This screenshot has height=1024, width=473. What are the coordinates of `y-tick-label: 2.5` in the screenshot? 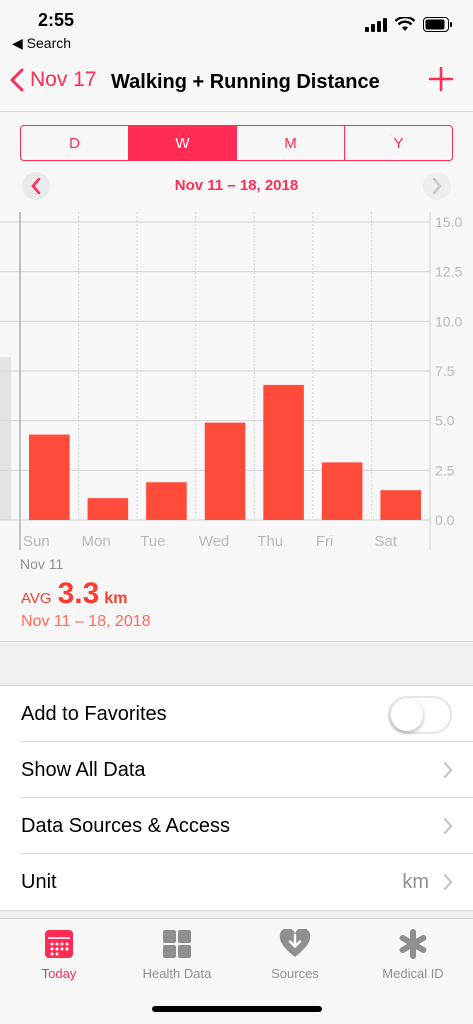 It's located at (445, 470).